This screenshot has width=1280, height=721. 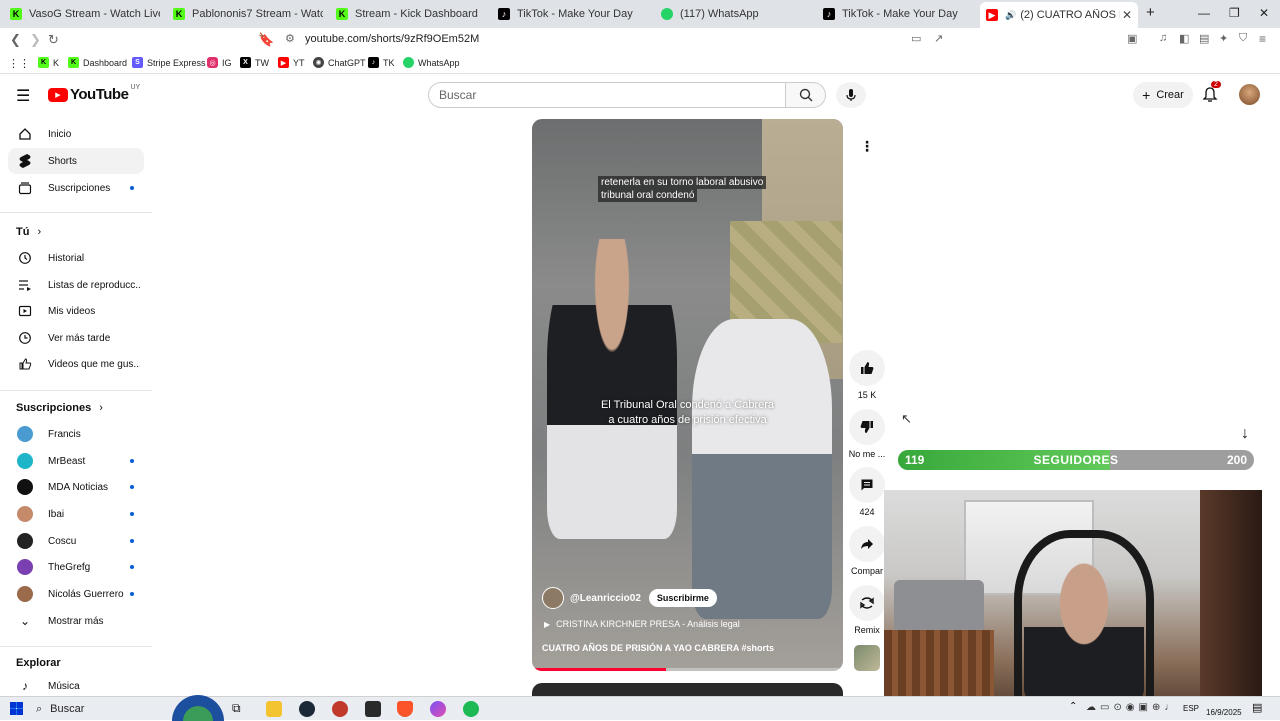 I want to click on bookmark-yt: ▶ YT, so click(x=291, y=62).